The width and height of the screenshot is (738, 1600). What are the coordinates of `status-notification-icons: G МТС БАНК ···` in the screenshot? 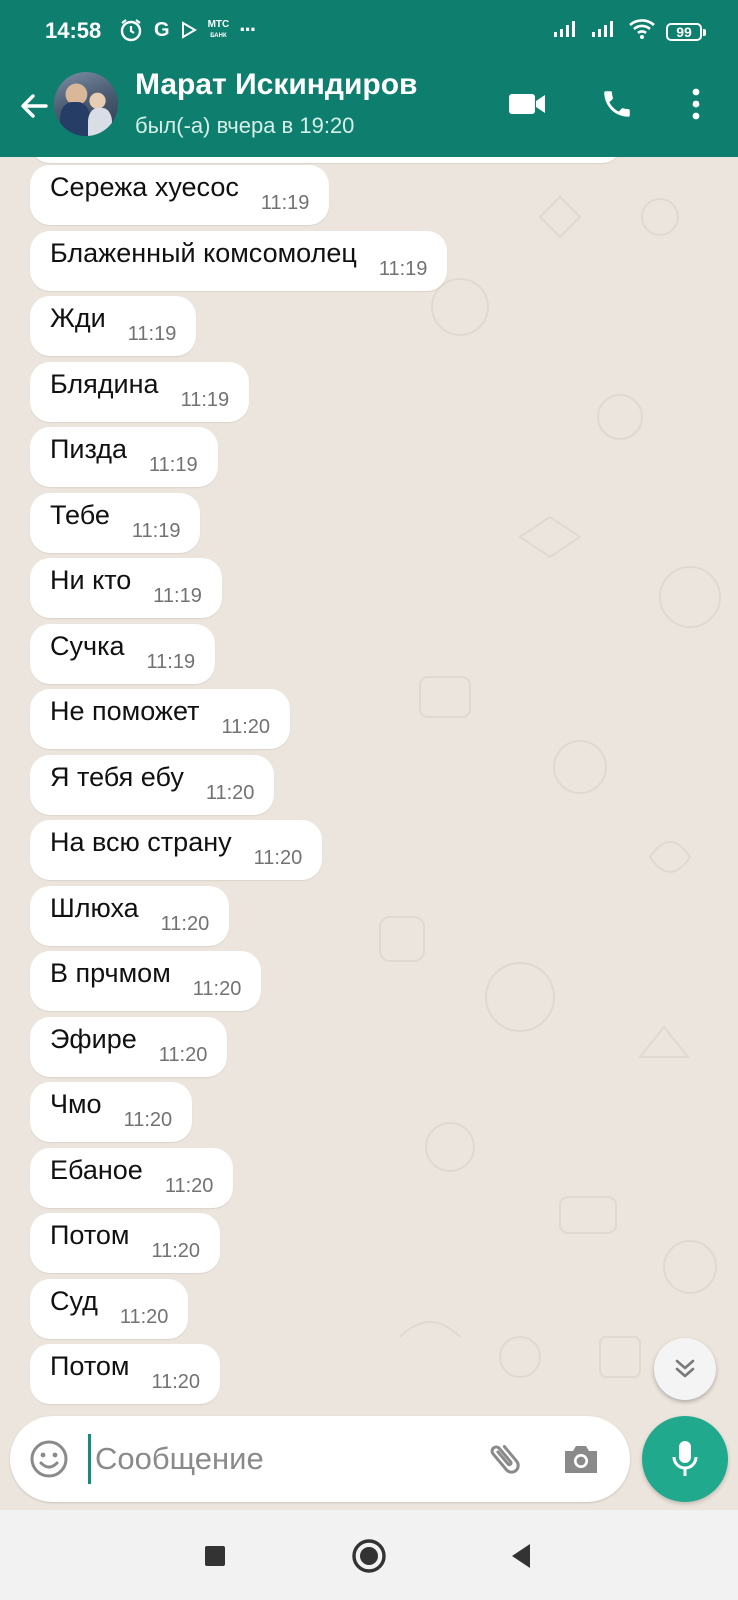 It's located at (187, 30).